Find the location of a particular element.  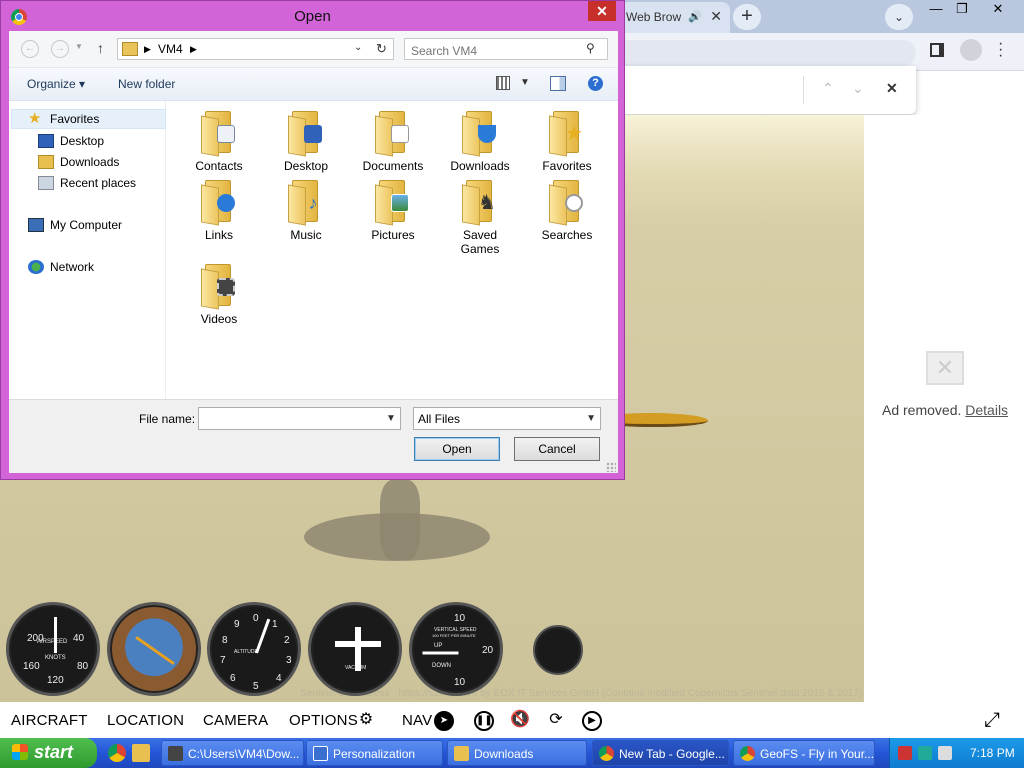

organize-button: Organize ▾ is located at coordinates (56, 84).